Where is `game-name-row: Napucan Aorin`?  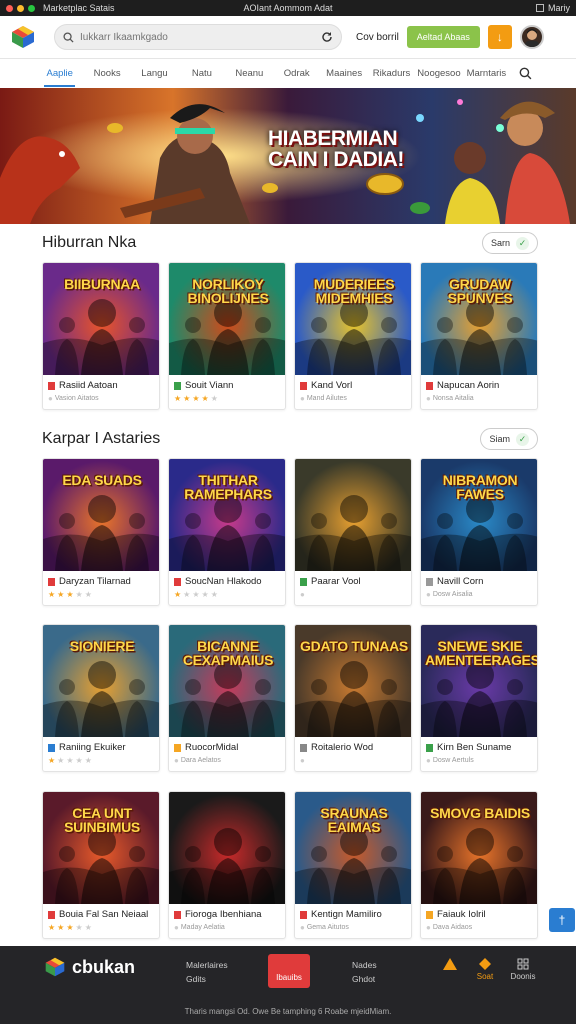
game-name-row: Napucan Aorin is located at coordinates (479, 383).